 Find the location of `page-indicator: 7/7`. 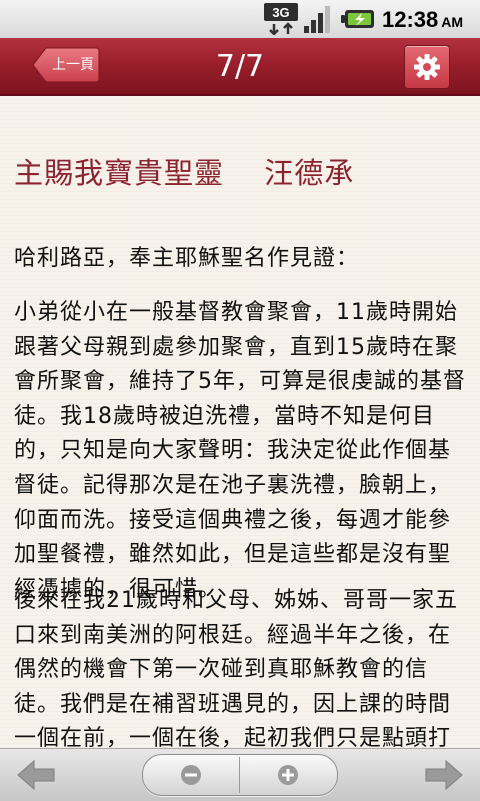

page-indicator: 7/7 is located at coordinates (240, 66).